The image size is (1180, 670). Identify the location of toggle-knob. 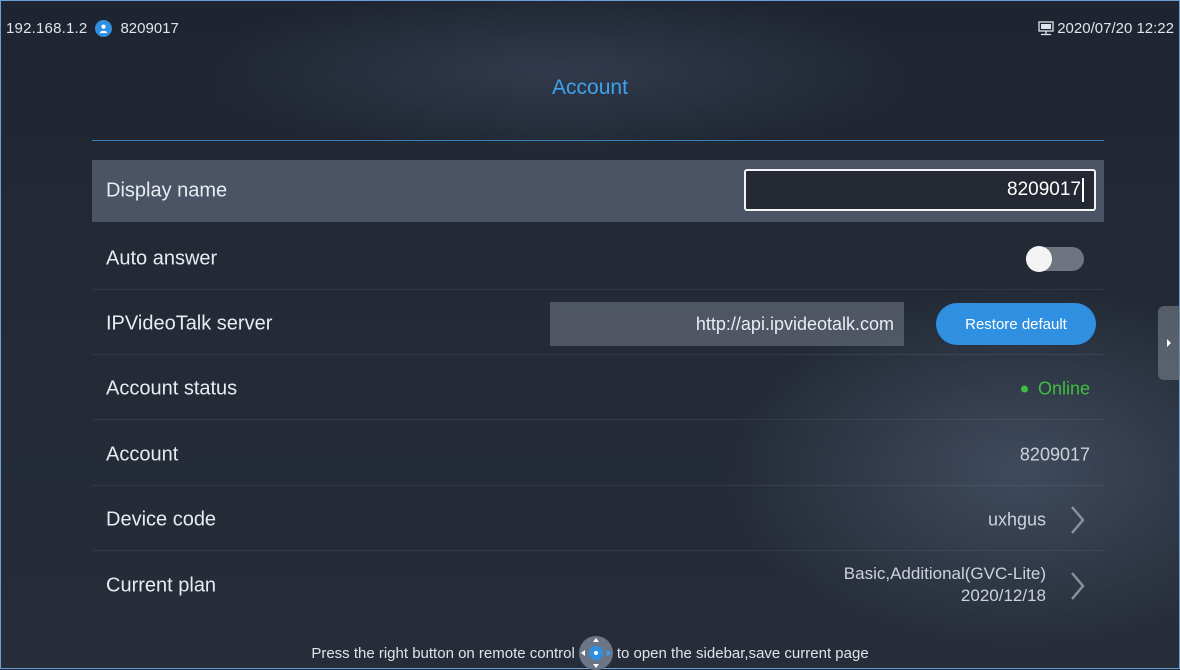
(1039, 259).